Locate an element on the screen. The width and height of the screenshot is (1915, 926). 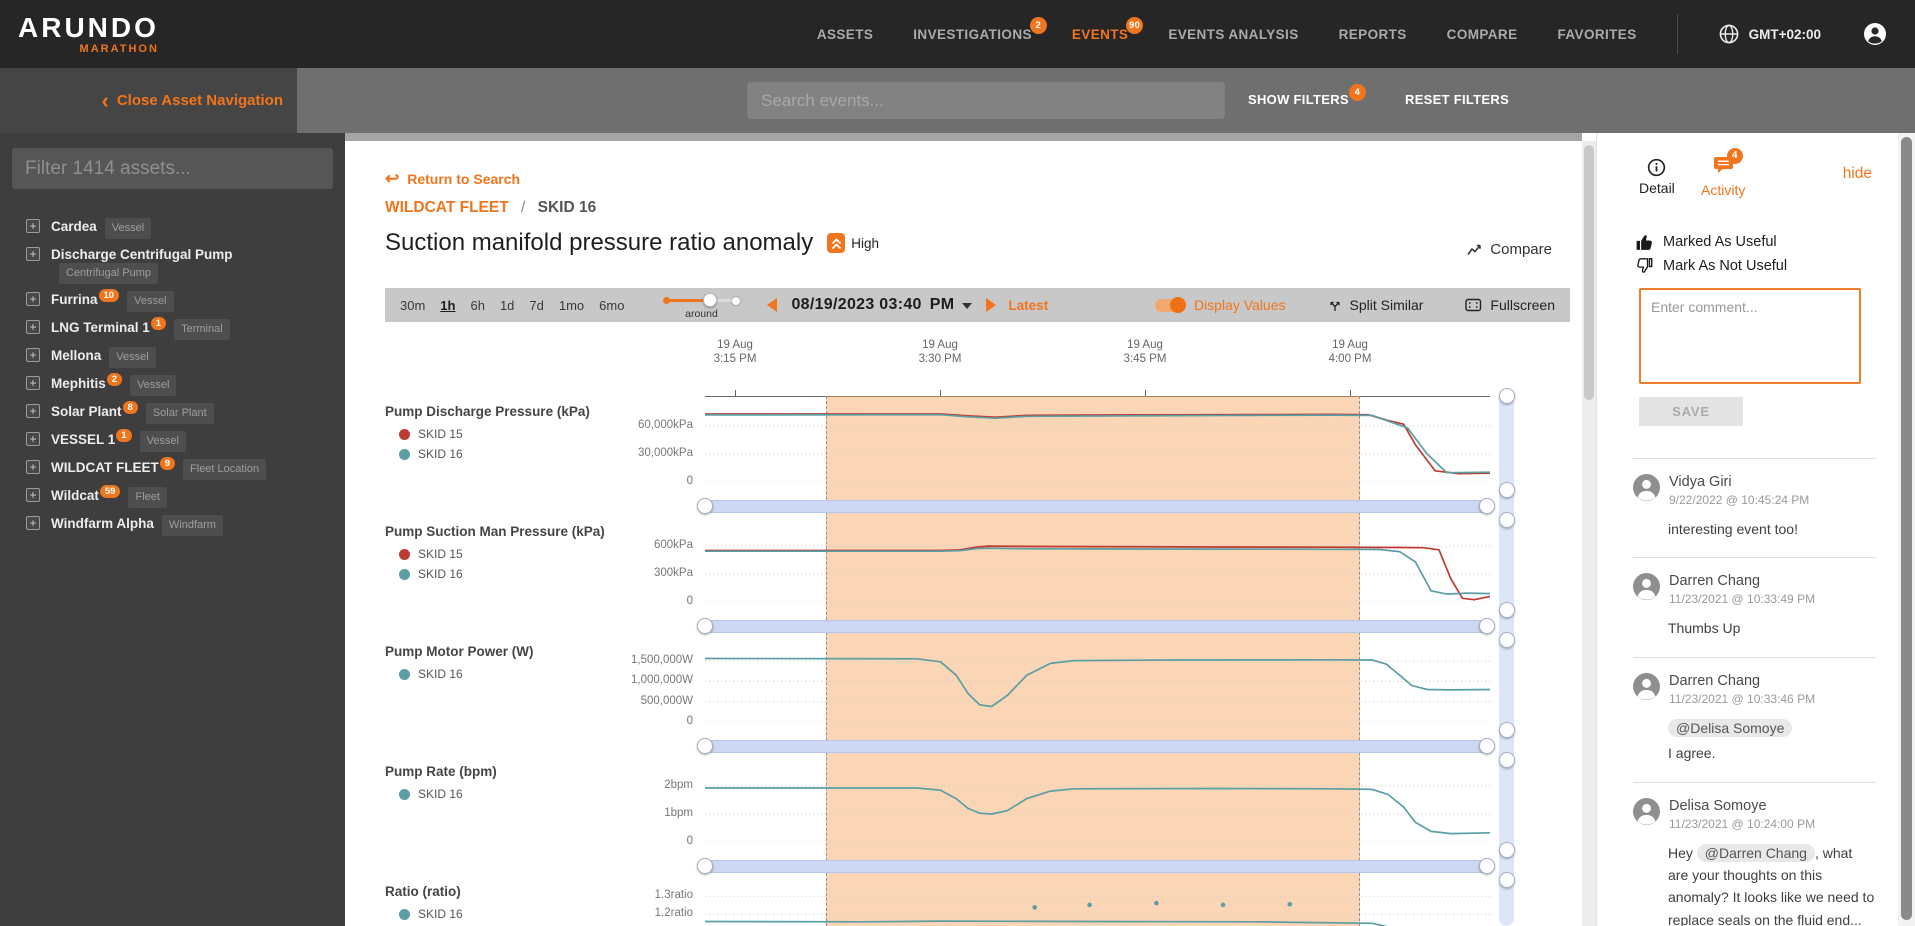
horizontal-scrollbar is located at coordinates (963, 137).